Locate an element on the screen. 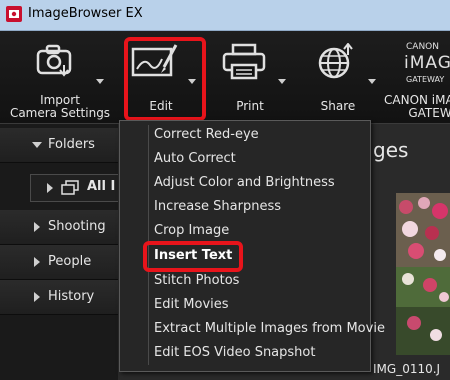 The image size is (450, 380). menu-item-extract-images-from-movie: Extract Multiple Images from Movie is located at coordinates (269, 329).